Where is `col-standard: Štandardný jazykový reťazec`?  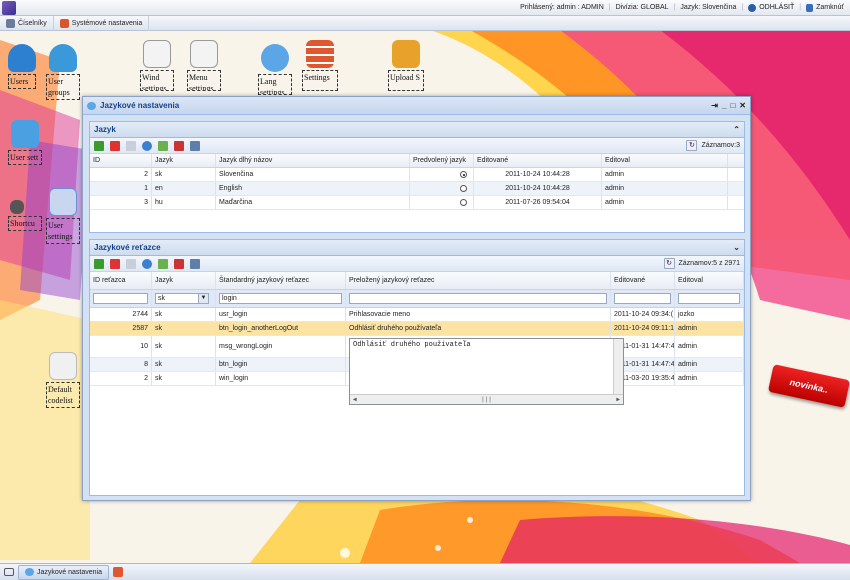
col-standard: Štandardný jazykový reťazec is located at coordinates (281, 280).